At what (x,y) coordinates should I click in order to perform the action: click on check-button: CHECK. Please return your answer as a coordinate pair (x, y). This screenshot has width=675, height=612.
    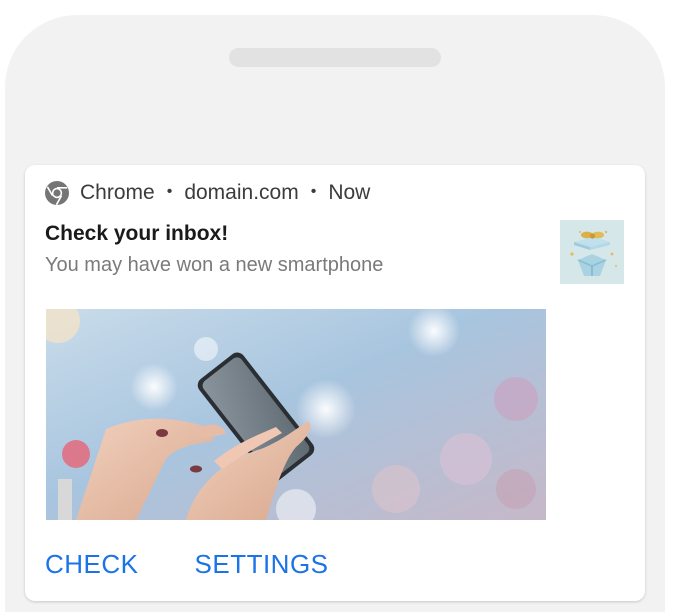
    Looking at the image, I should click on (92, 564).